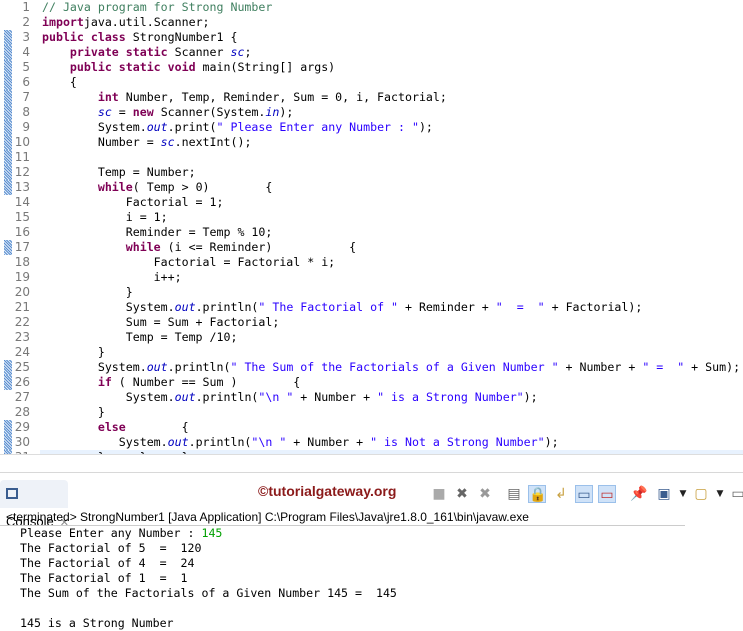  What do you see at coordinates (12, 493) in the screenshot?
I see `console-icon` at bounding box center [12, 493].